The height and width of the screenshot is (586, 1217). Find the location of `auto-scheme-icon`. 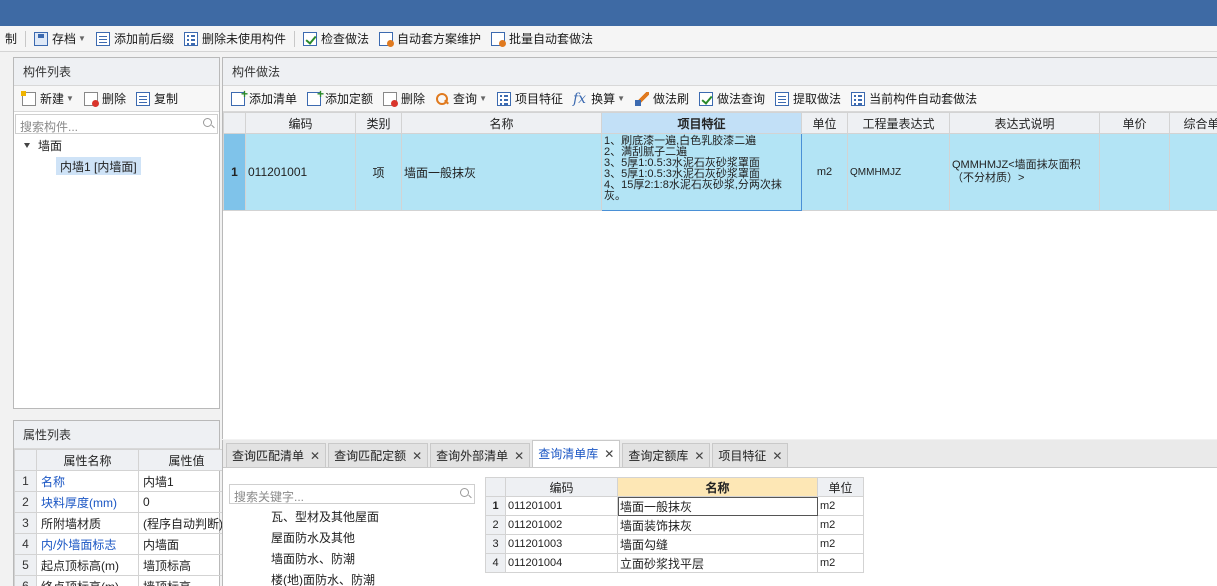

auto-scheme-icon is located at coordinates (386, 39).